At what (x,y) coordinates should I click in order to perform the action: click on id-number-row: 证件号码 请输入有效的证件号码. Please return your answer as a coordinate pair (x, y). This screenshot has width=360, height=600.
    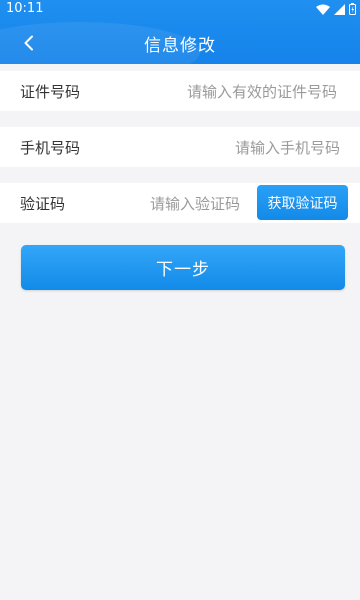
    Looking at the image, I should click on (180, 91).